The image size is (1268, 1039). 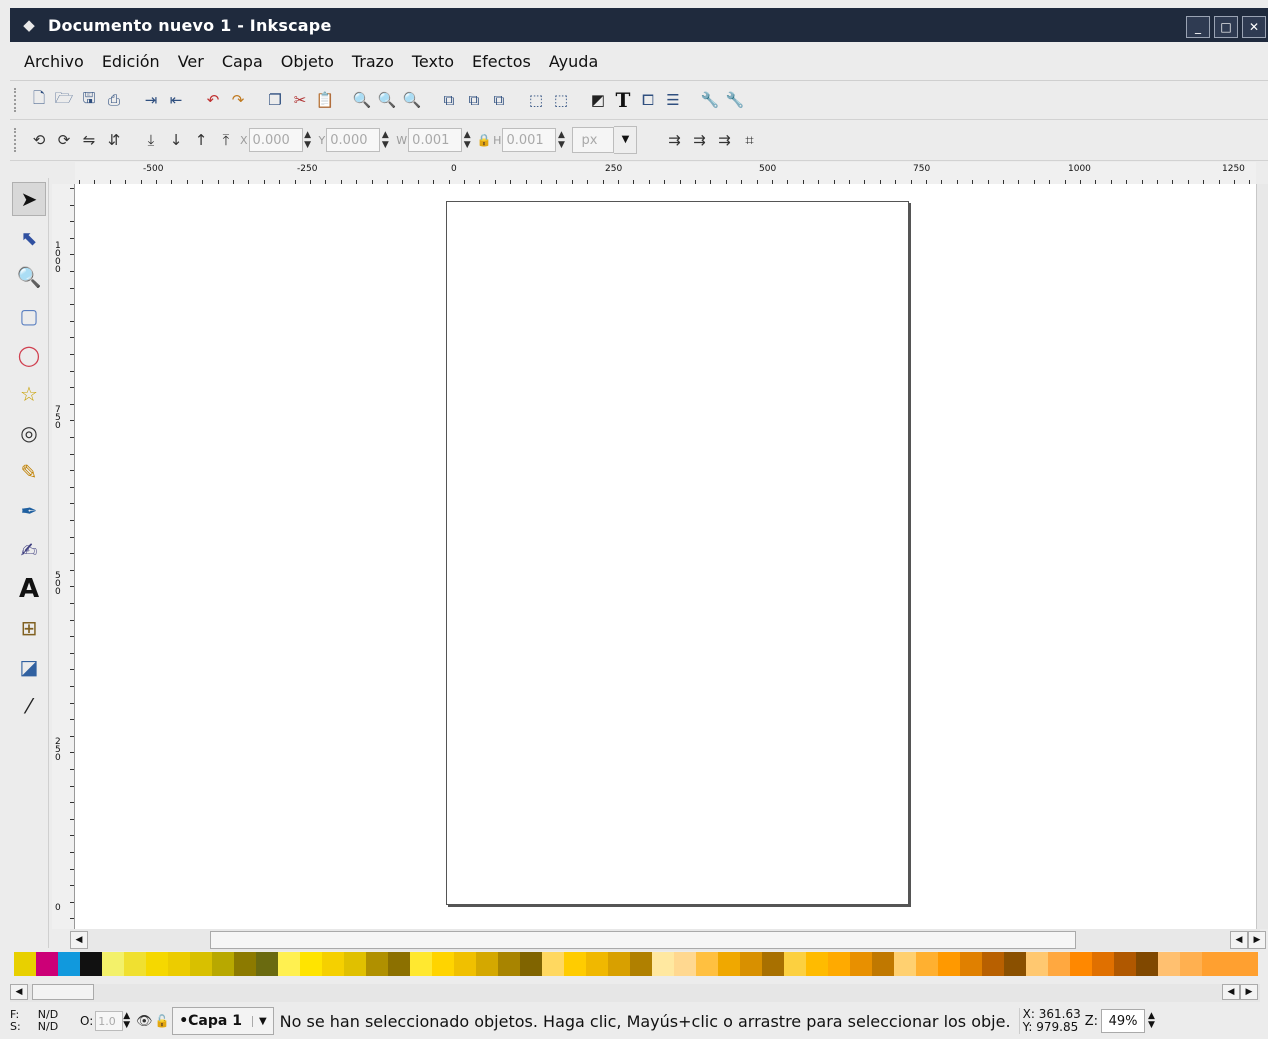 I want to click on menu-ayuda: Ayuda, so click(x=573, y=61).